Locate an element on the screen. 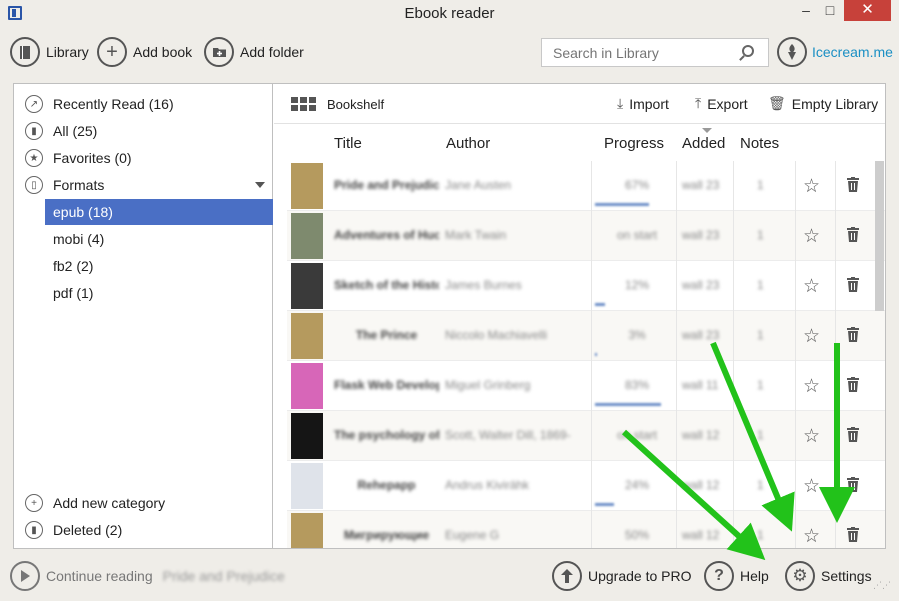 The width and height of the screenshot is (899, 601). book-added: wall 11 is located at coordinates (700, 385).